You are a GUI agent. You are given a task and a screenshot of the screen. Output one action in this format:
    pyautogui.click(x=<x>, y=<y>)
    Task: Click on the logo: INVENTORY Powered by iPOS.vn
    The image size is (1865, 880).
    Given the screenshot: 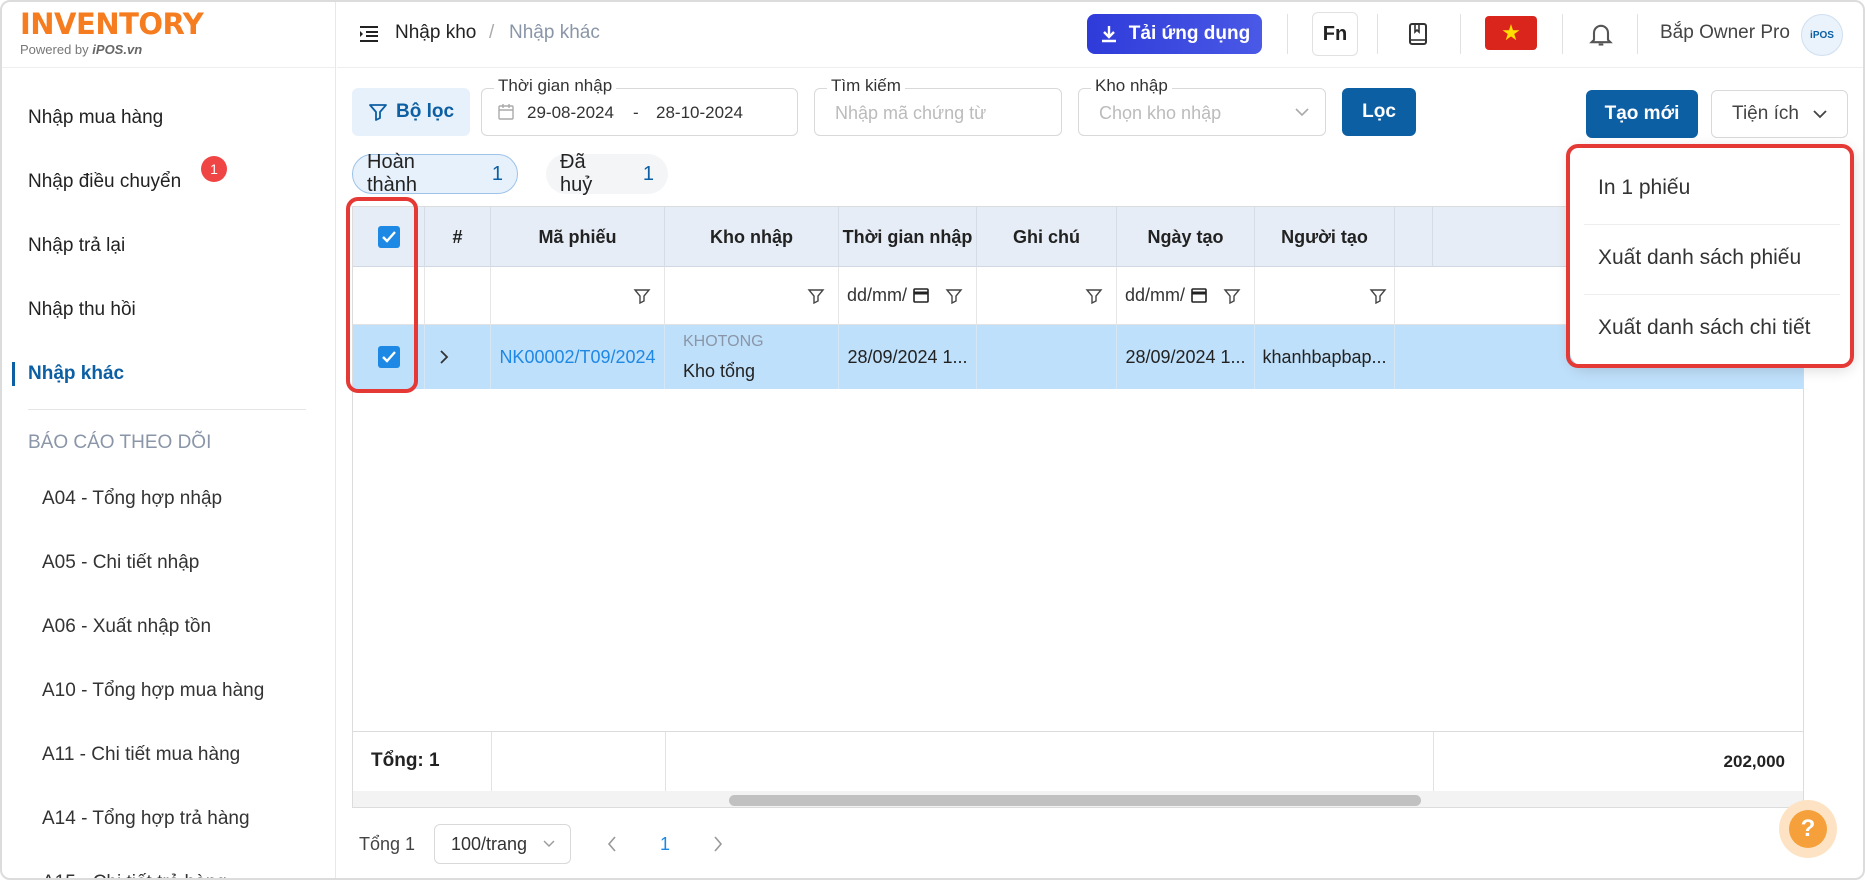 What is the action you would take?
    pyautogui.click(x=112, y=32)
    